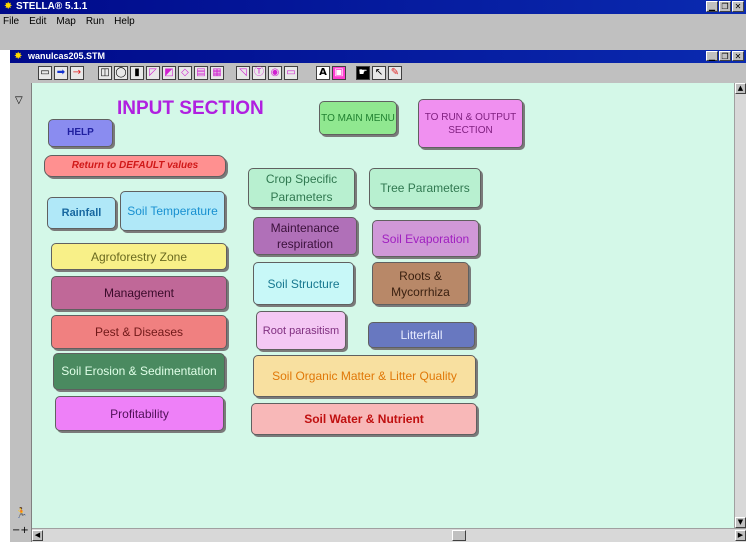 The height and width of the screenshot is (542, 746). Describe the element at coordinates (139, 293) in the screenshot. I see `management-button: Management` at that location.